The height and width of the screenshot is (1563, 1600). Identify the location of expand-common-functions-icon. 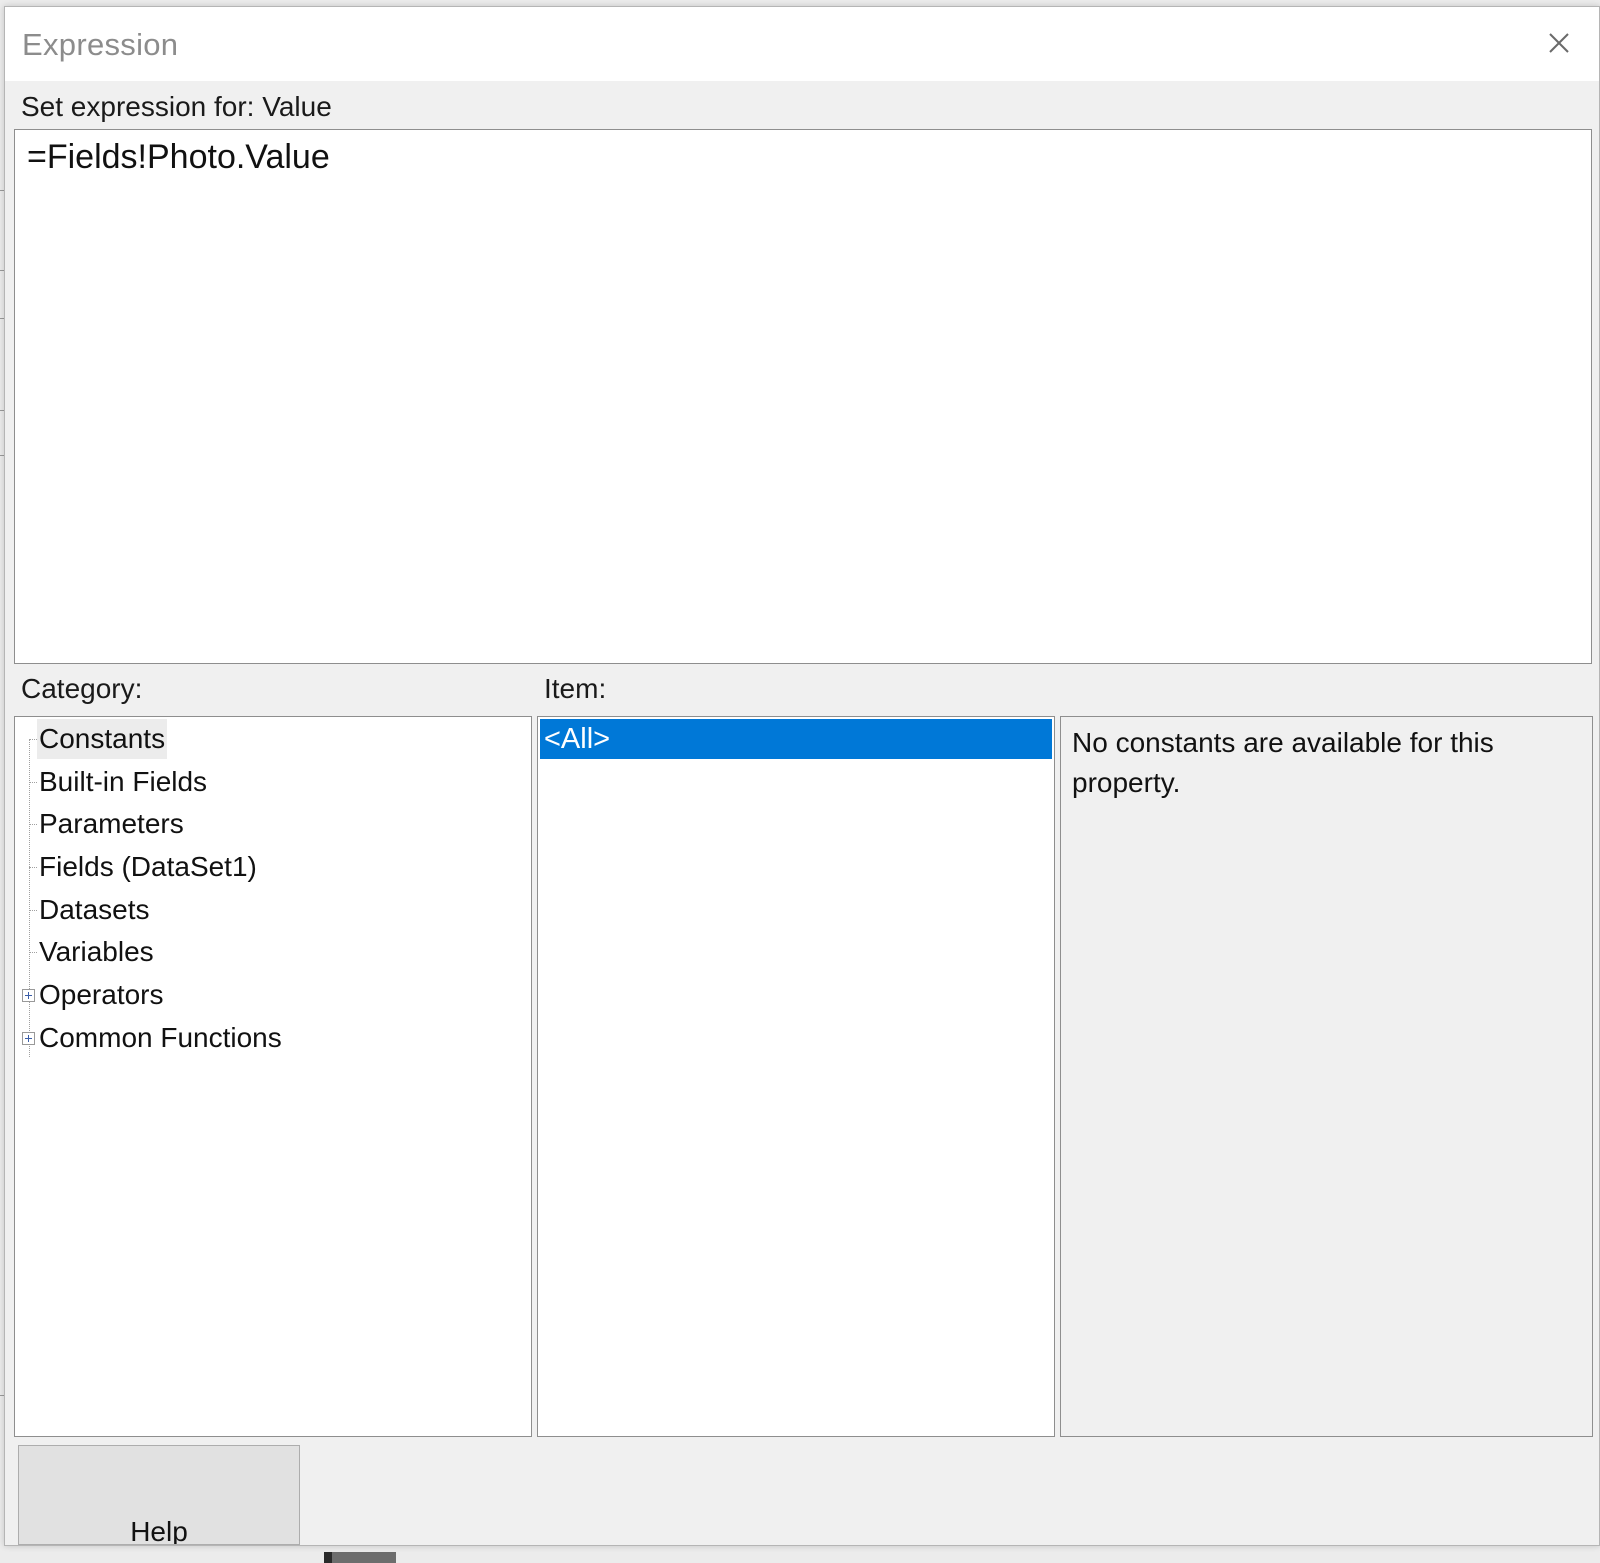
(28, 1038).